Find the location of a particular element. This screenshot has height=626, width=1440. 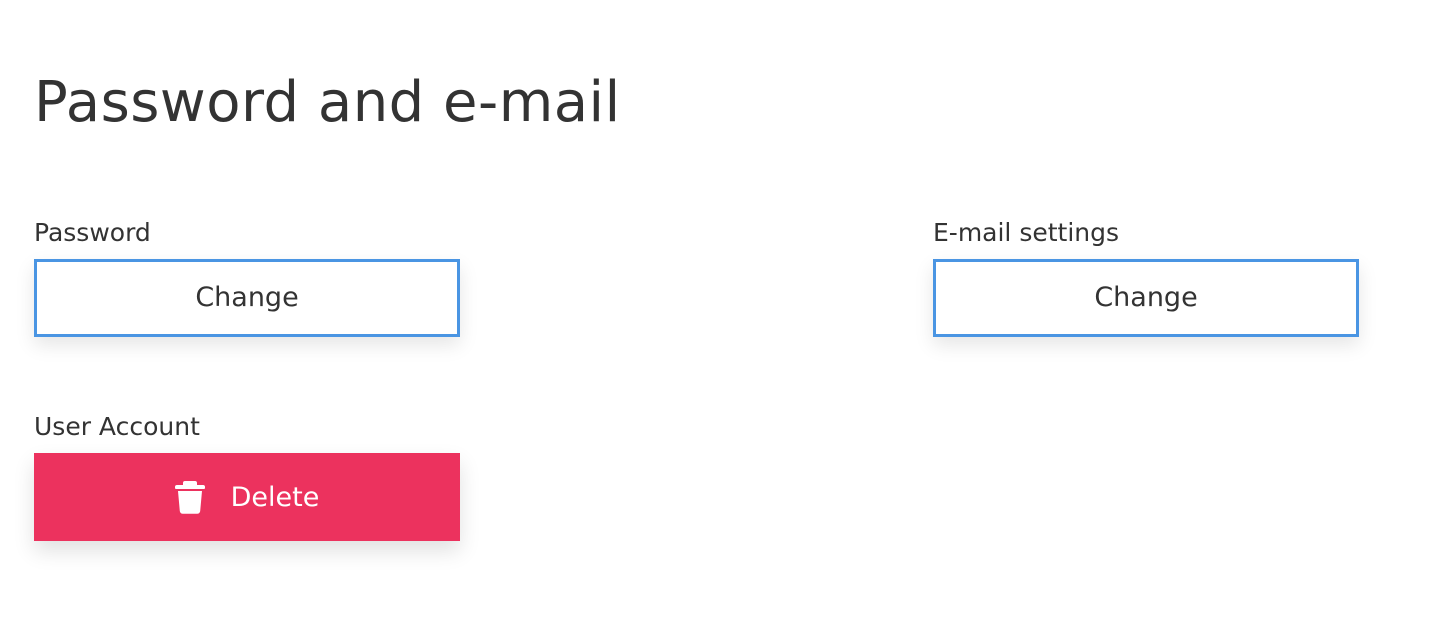

delete-account-button: Delete is located at coordinates (247, 497).